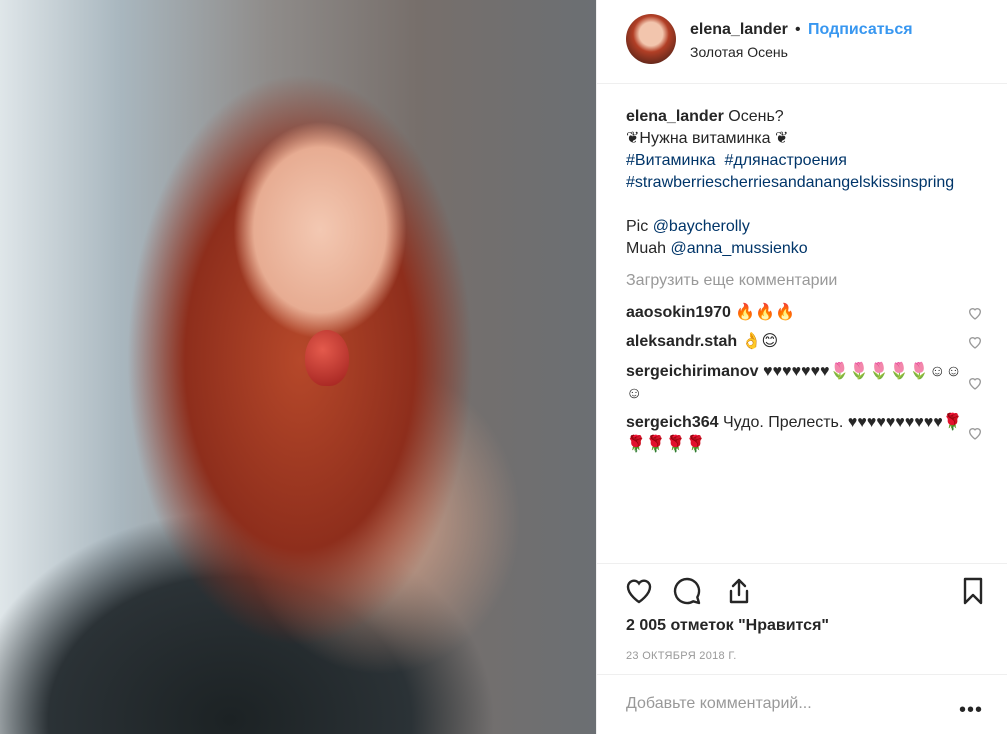 Image resolution: width=1007 pixels, height=734 pixels. Describe the element at coordinates (707, 138) in the screenshot. I see `caption-line-2: ❦Нужна витаминка ❦` at that location.